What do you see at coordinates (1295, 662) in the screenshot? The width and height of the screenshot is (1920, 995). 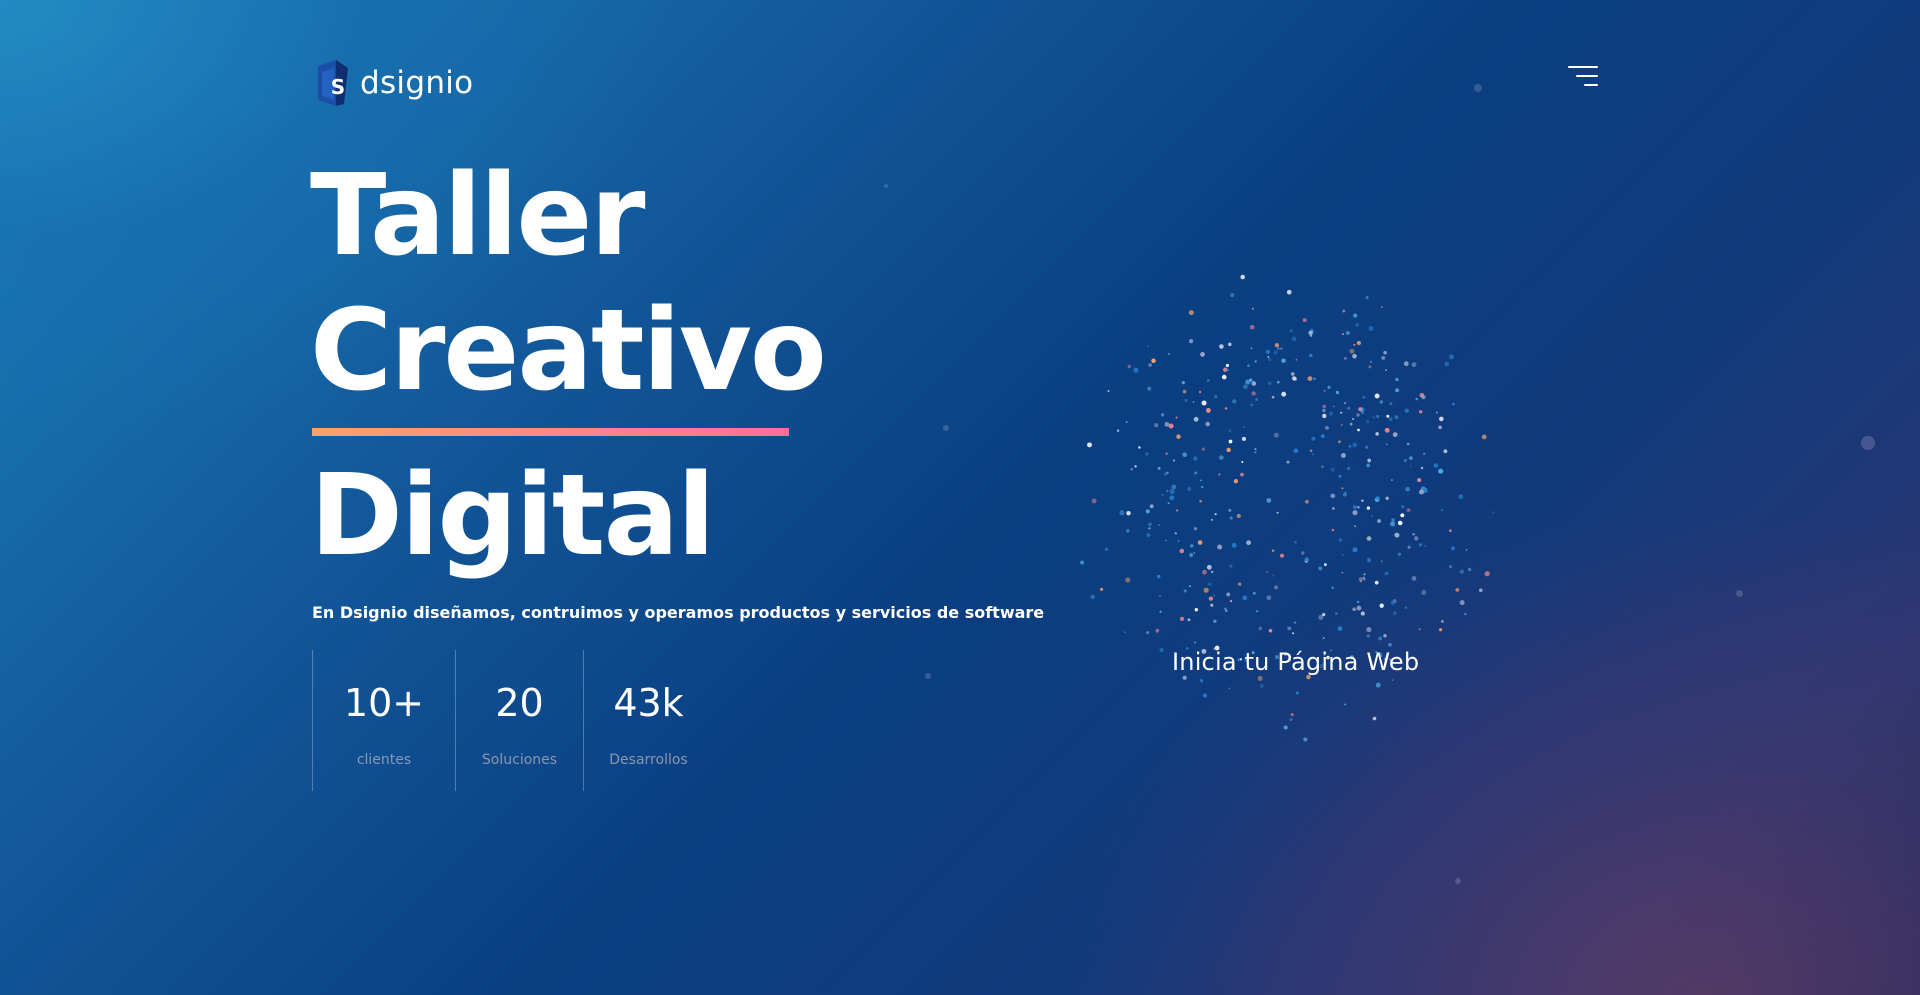 I see `start-website-button: Inicia tu Página Web` at bounding box center [1295, 662].